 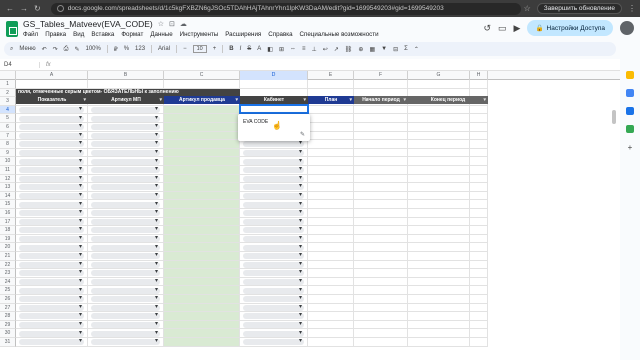 What do you see at coordinates (55, 49) in the screenshot?
I see `redo-icon: ↷` at bounding box center [55, 49].